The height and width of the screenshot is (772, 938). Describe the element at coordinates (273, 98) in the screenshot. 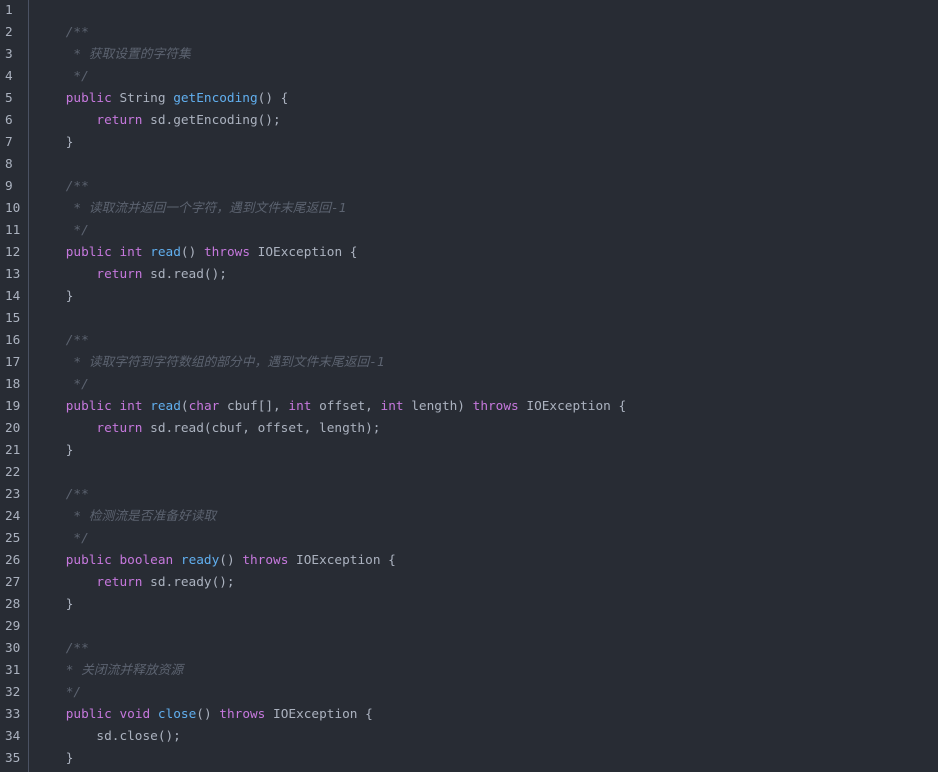

I see `text-token: () {` at that location.